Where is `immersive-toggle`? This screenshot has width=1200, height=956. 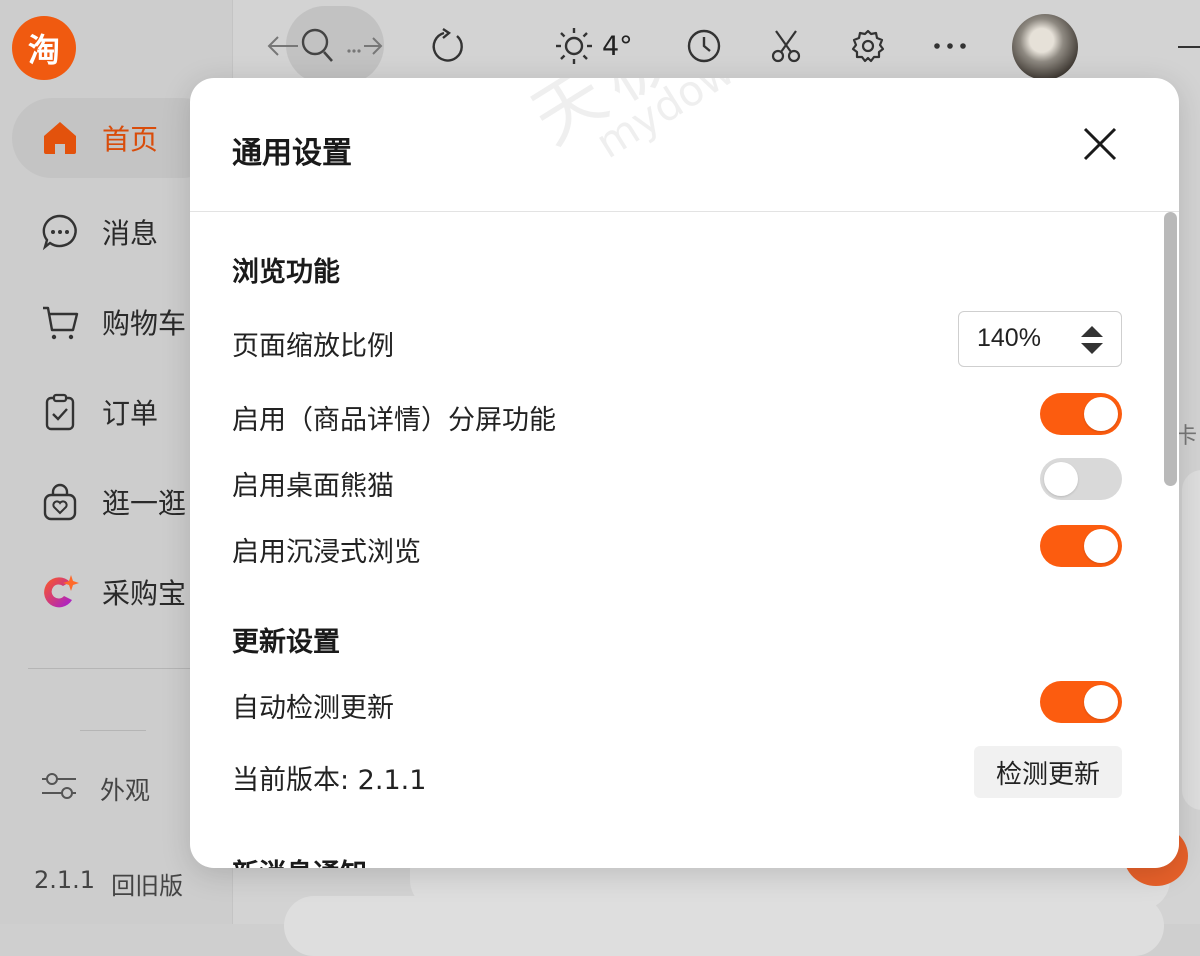
immersive-toggle is located at coordinates (1081, 546).